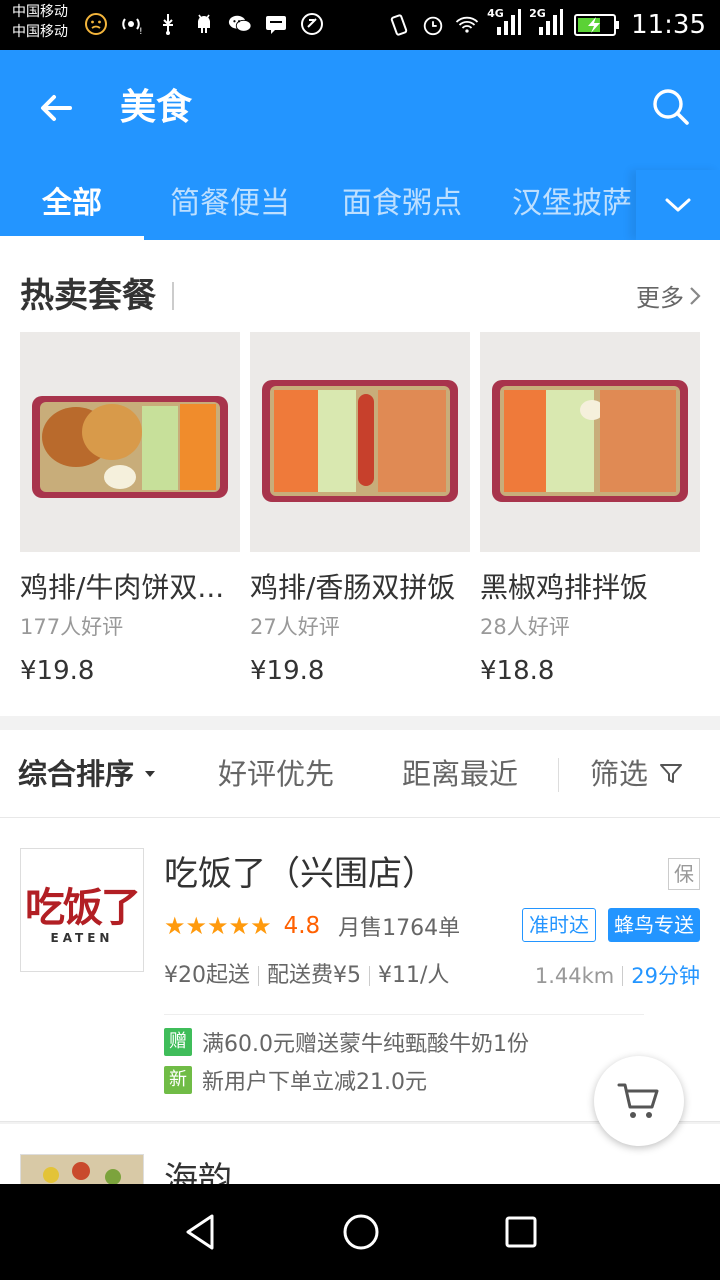 The height and width of the screenshot is (1280, 720). I want to click on combo-name: 黑椒鸡排拌饭, so click(564, 587).